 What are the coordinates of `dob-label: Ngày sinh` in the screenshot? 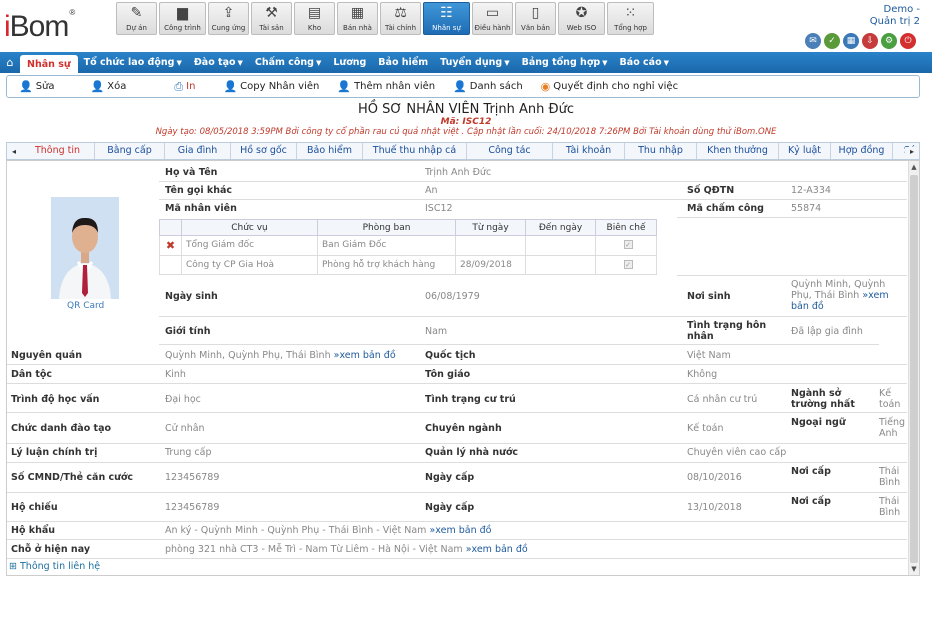 It's located at (191, 296).